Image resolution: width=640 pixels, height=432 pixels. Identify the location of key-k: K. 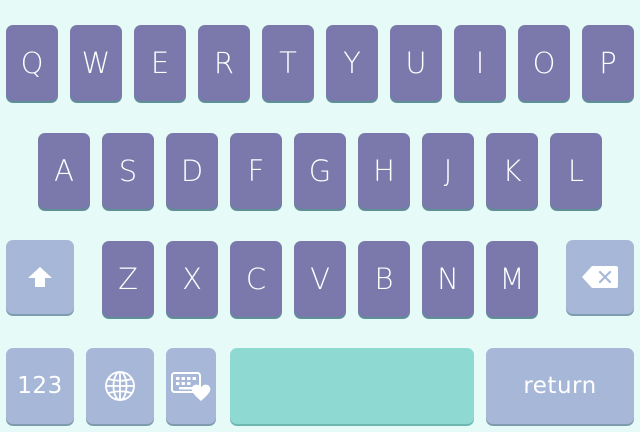
(512, 171).